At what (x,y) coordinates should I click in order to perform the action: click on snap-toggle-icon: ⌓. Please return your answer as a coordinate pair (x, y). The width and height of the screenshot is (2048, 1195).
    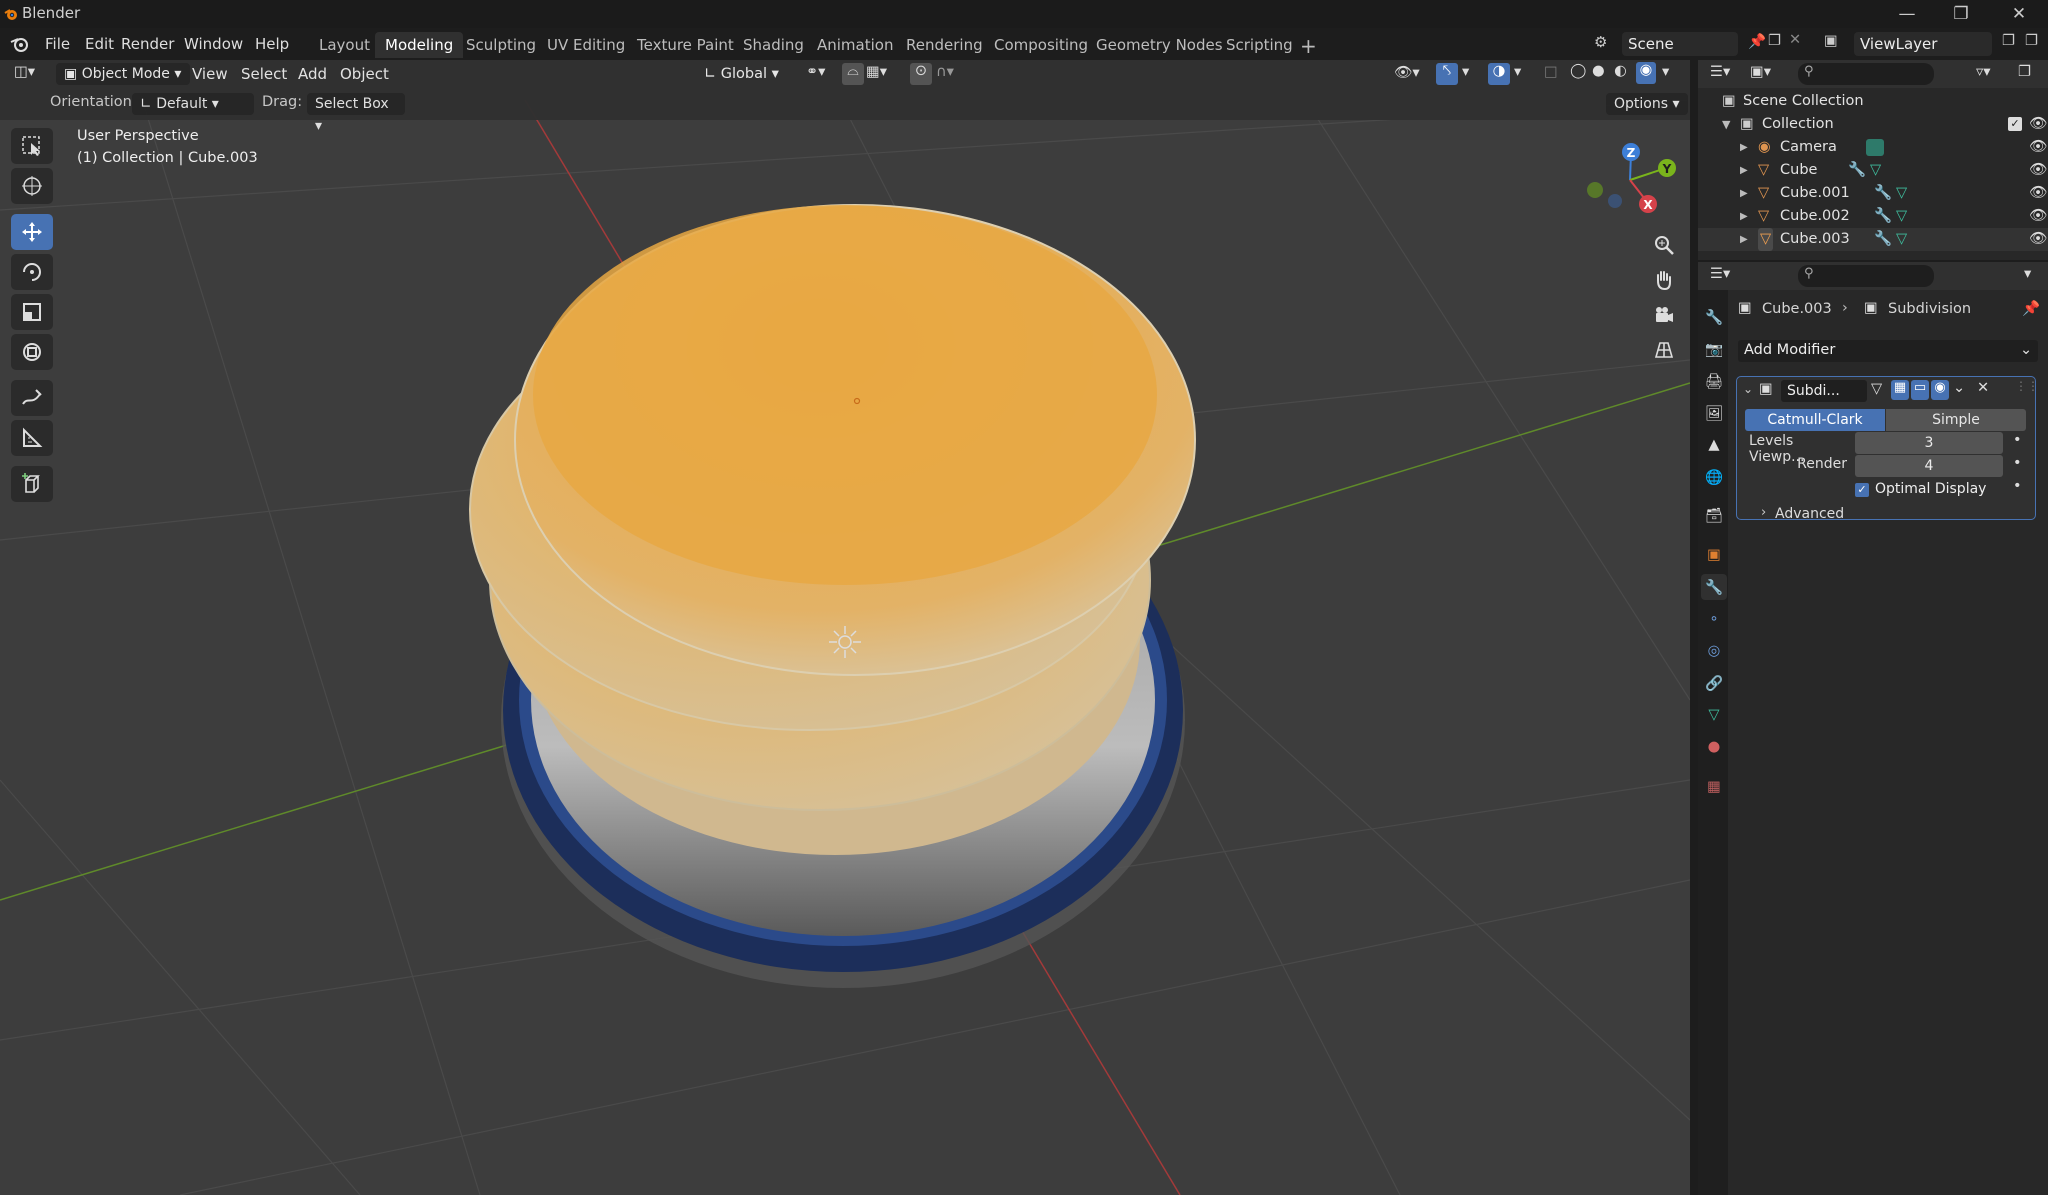
    Looking at the image, I should click on (853, 74).